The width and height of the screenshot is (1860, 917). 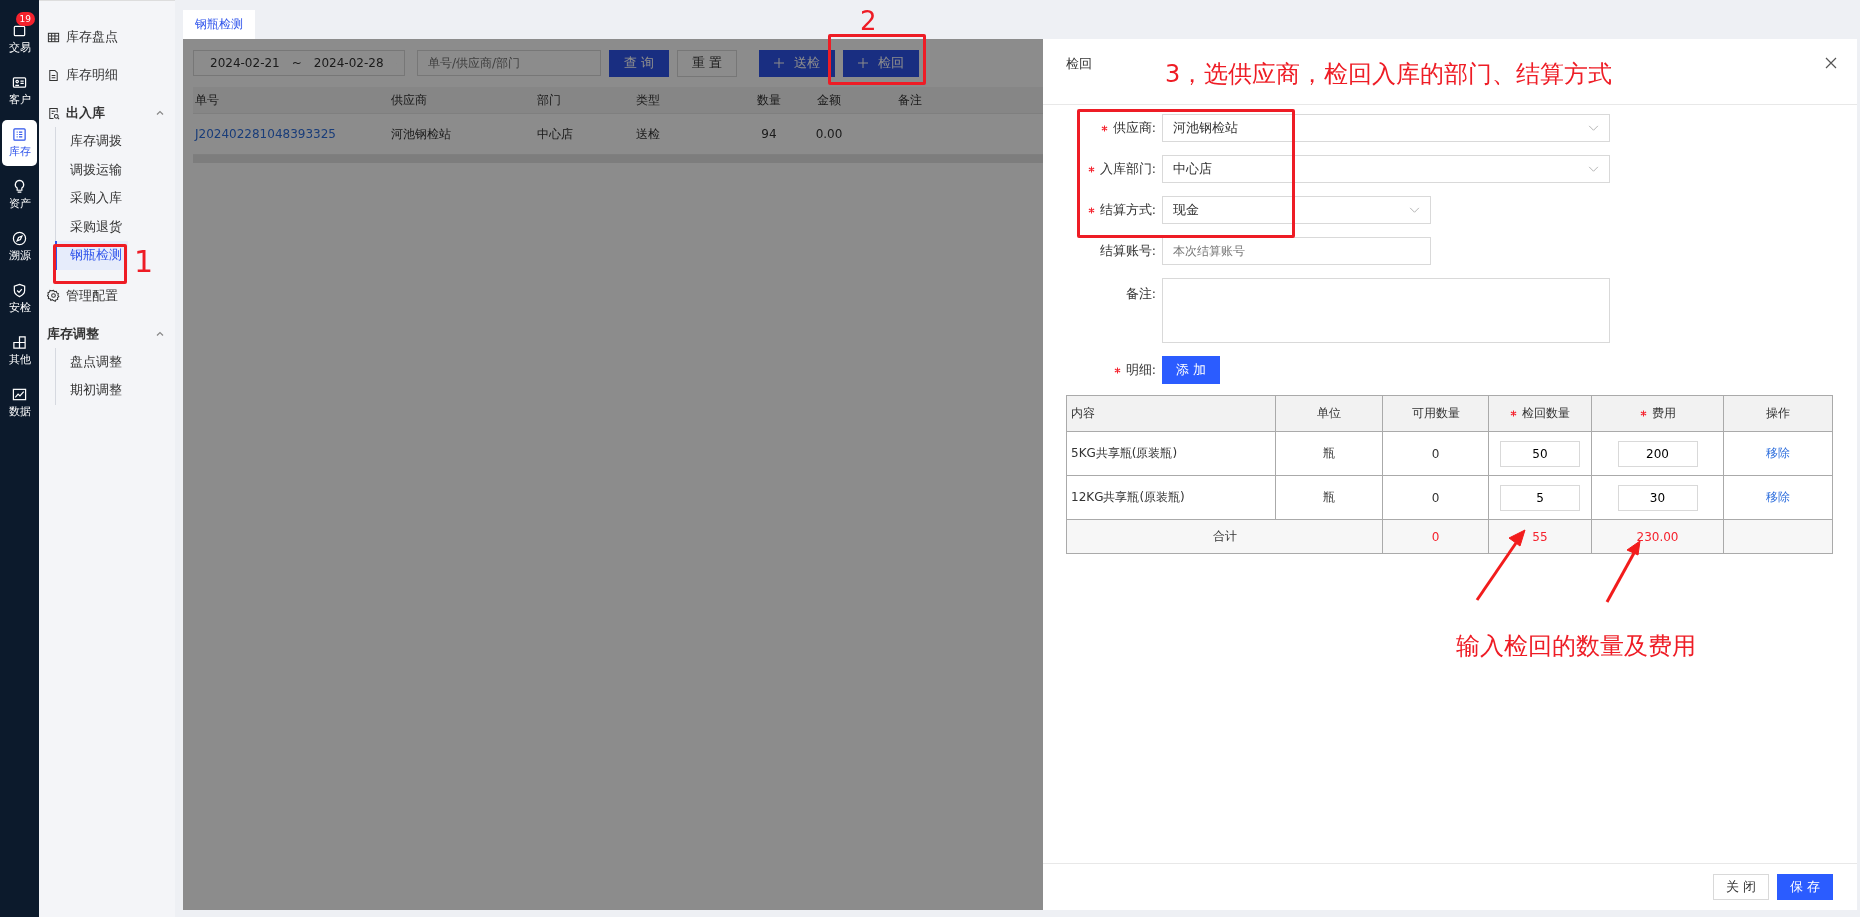 I want to click on table-cell-text: 中心店, so click(x=555, y=134).